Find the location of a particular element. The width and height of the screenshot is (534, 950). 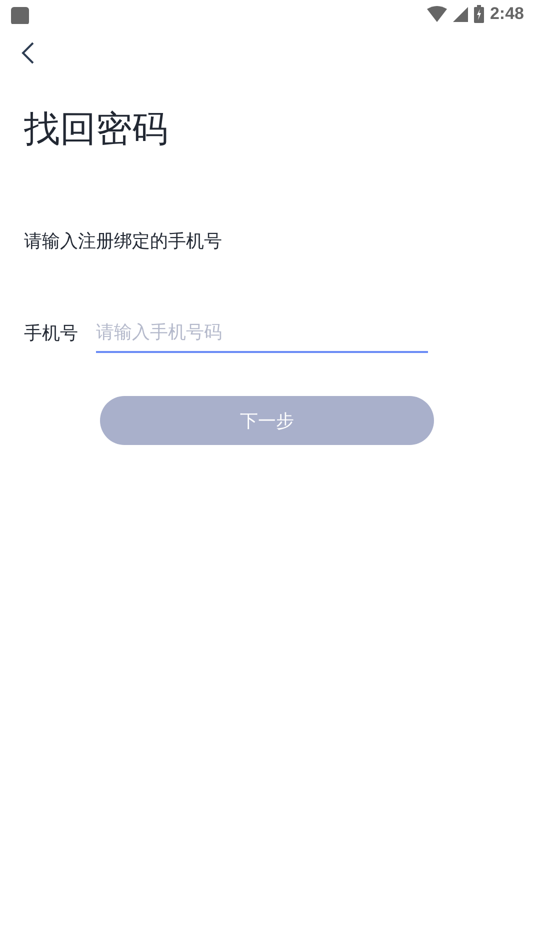

status-time: 2:48 is located at coordinates (507, 14).